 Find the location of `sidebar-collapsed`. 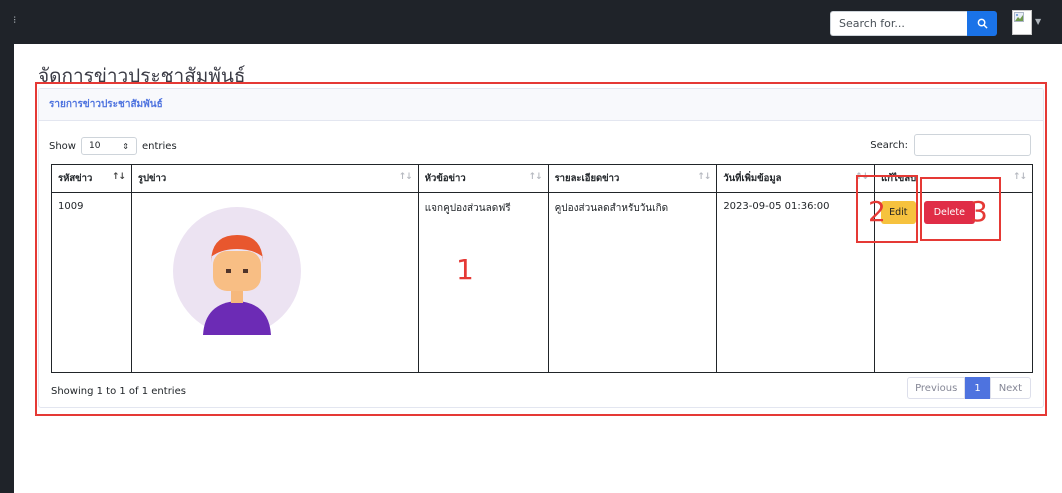

sidebar-collapsed is located at coordinates (7, 246).